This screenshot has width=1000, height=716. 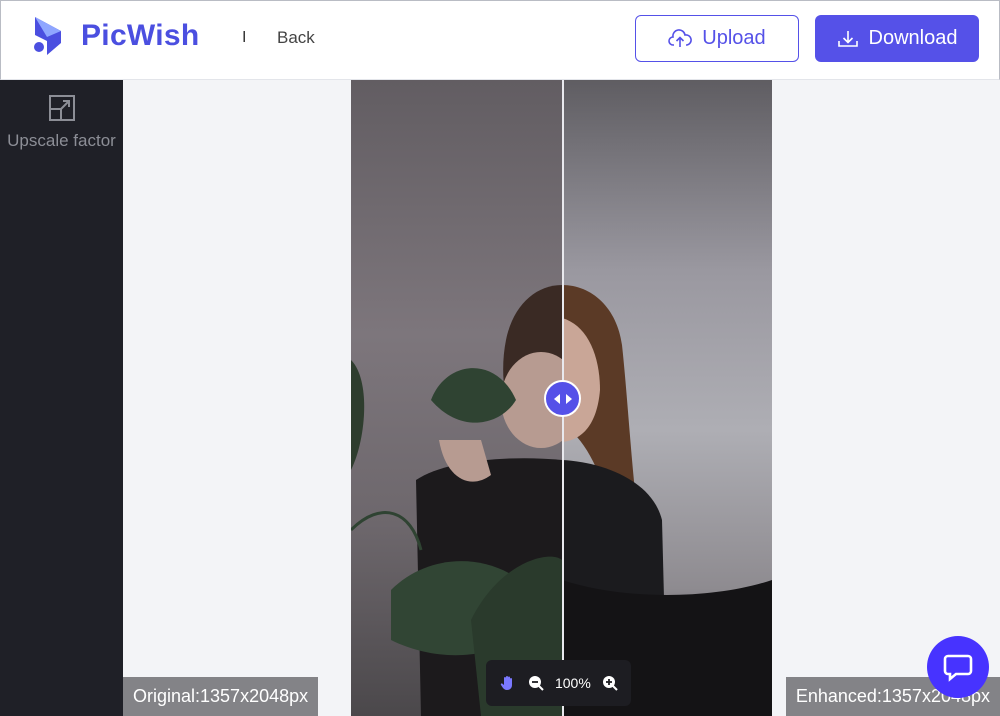 I want to click on zoom-out-button, so click(x=536, y=683).